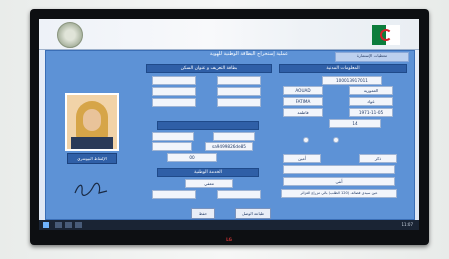  What do you see at coordinates (209, 68) in the screenshot?
I see `section-card-address-header: بطاقة التعريف و عنوان السكن` at bounding box center [209, 68].